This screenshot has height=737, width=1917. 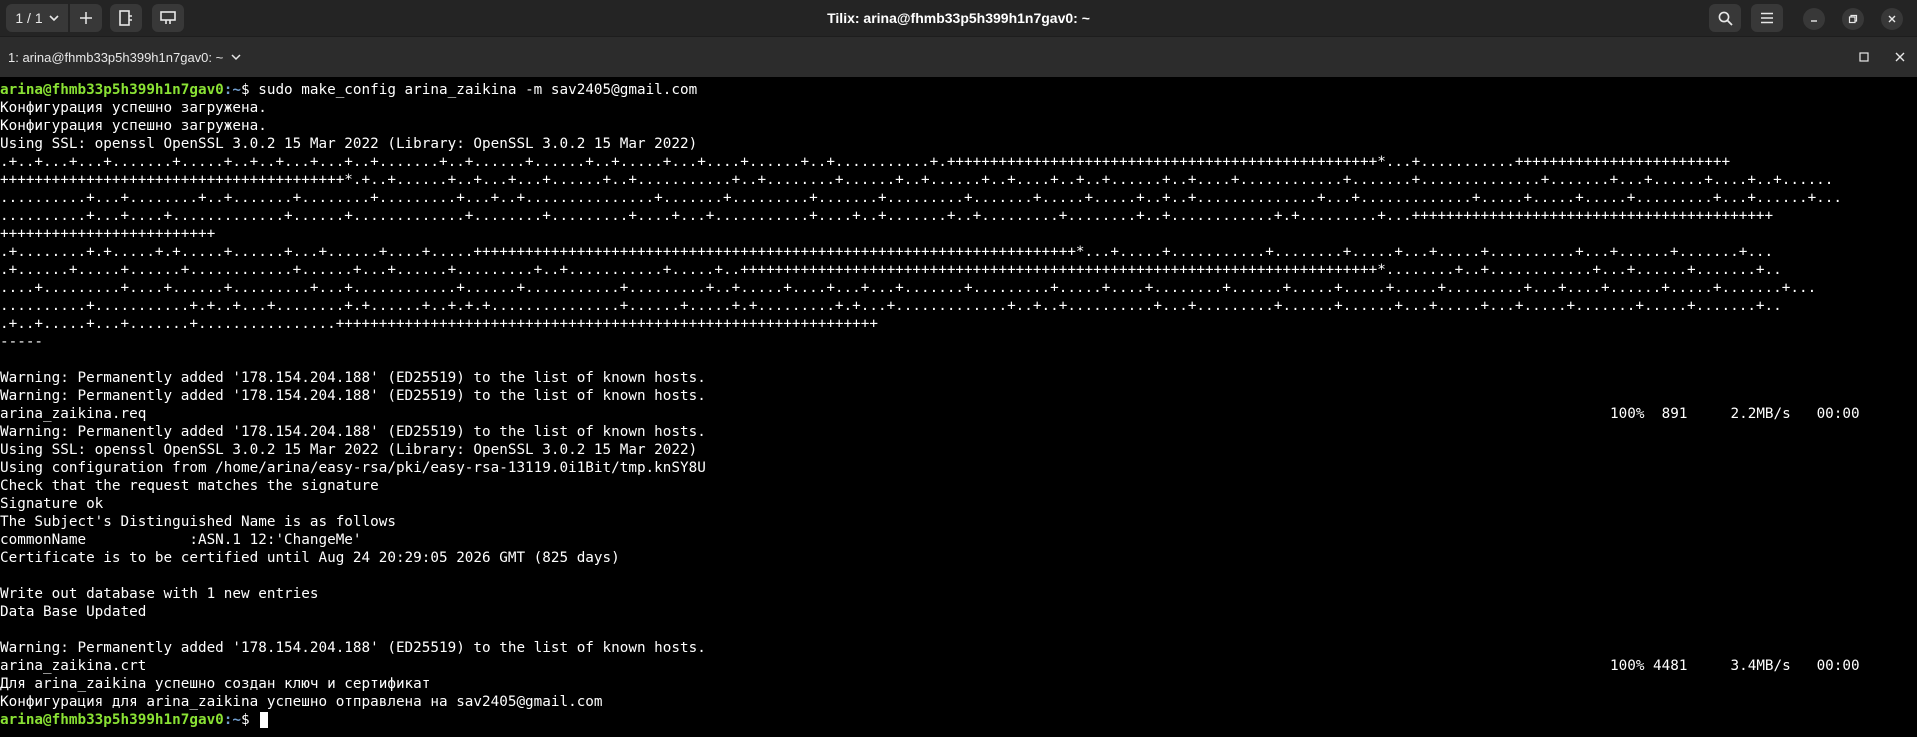 I want to click on terminal-titlebar: 1: arina@fhmb33p5h399h1n7gav0: ~, so click(x=958, y=57).